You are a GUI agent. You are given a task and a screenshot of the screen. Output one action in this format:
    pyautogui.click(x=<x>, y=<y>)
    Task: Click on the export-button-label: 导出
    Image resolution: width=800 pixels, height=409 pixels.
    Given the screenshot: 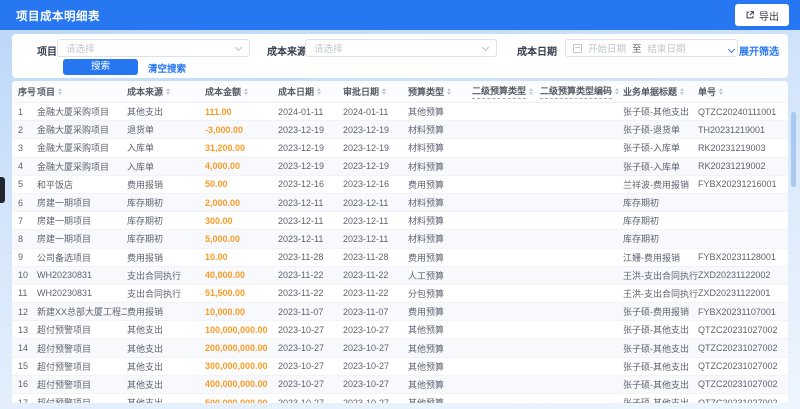 What is the action you would take?
    pyautogui.click(x=769, y=17)
    